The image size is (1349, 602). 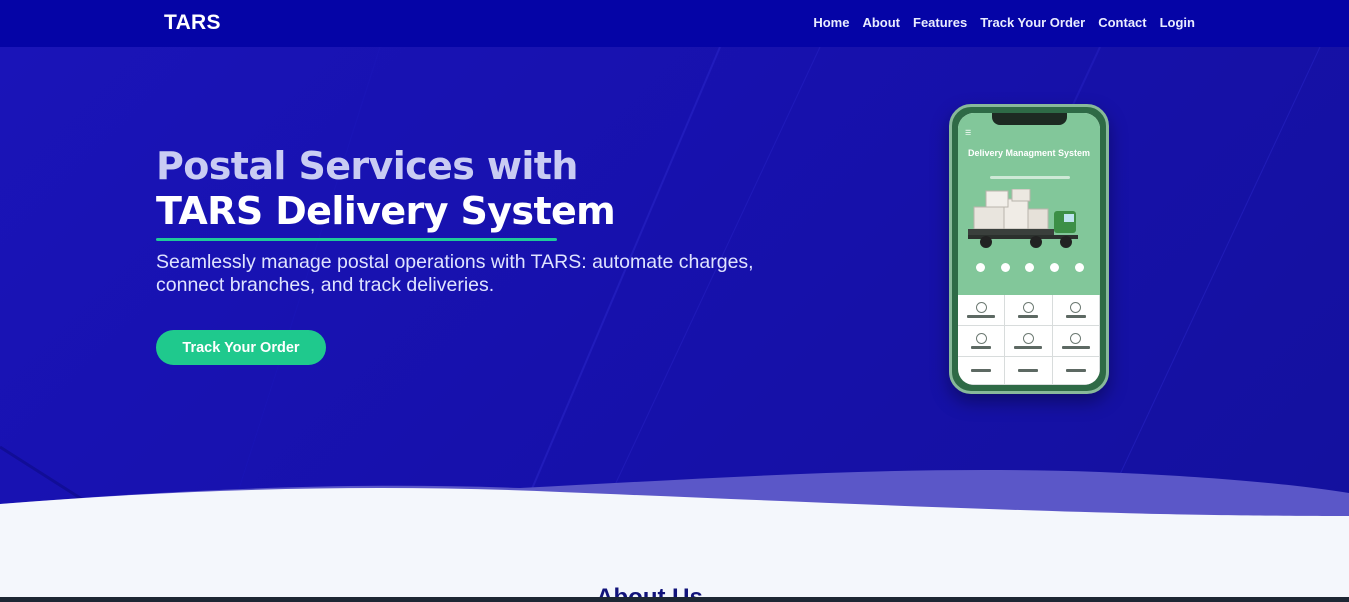 I want to click on nav-link-login: Login, so click(x=1177, y=22).